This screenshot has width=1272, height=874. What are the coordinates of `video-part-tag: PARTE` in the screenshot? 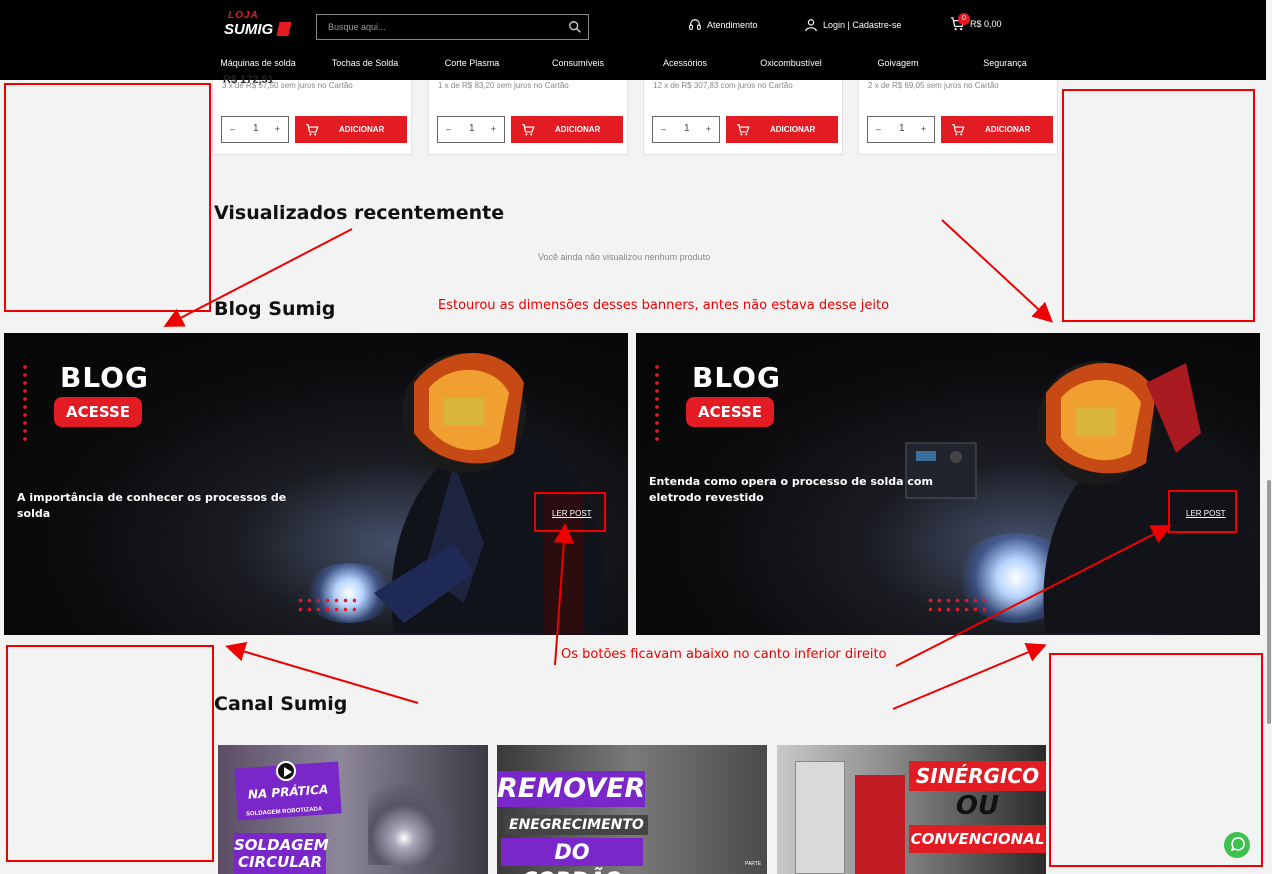 It's located at (753, 864).